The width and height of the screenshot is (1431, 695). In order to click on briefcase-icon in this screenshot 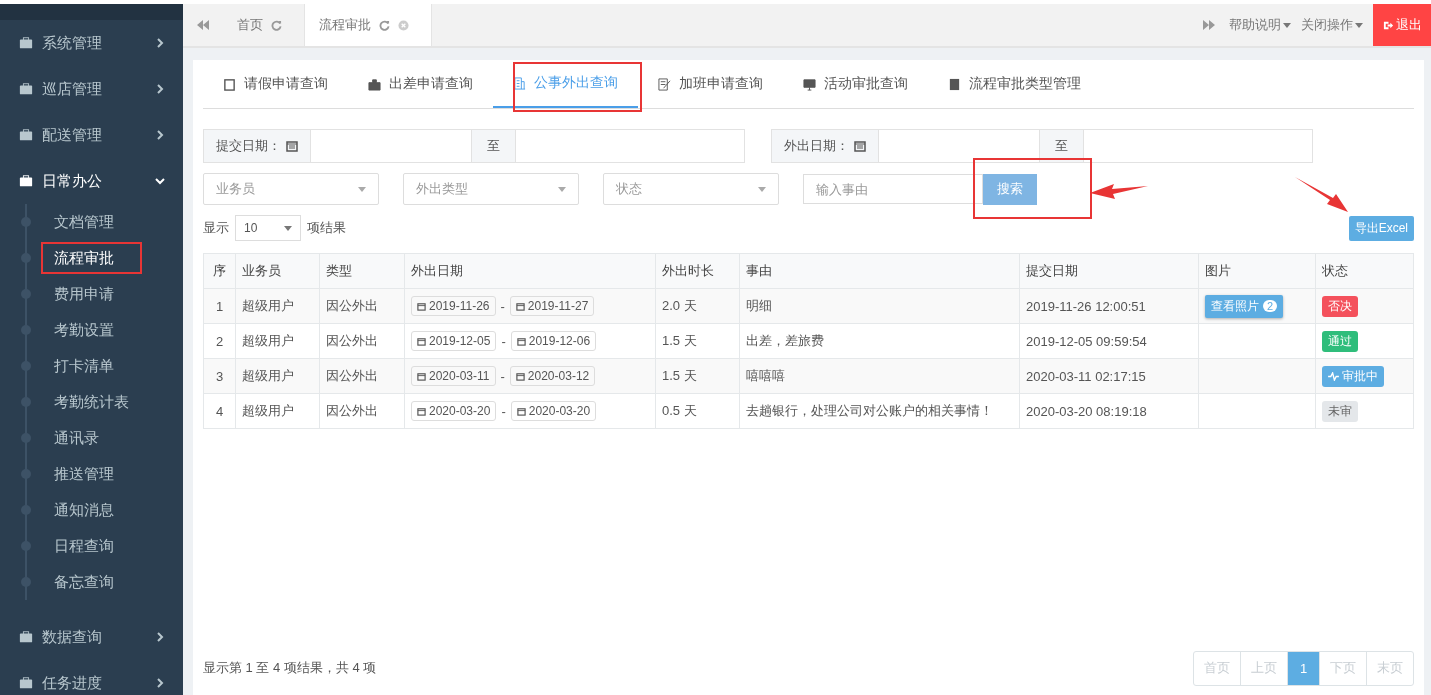, I will do `click(374, 84)`.